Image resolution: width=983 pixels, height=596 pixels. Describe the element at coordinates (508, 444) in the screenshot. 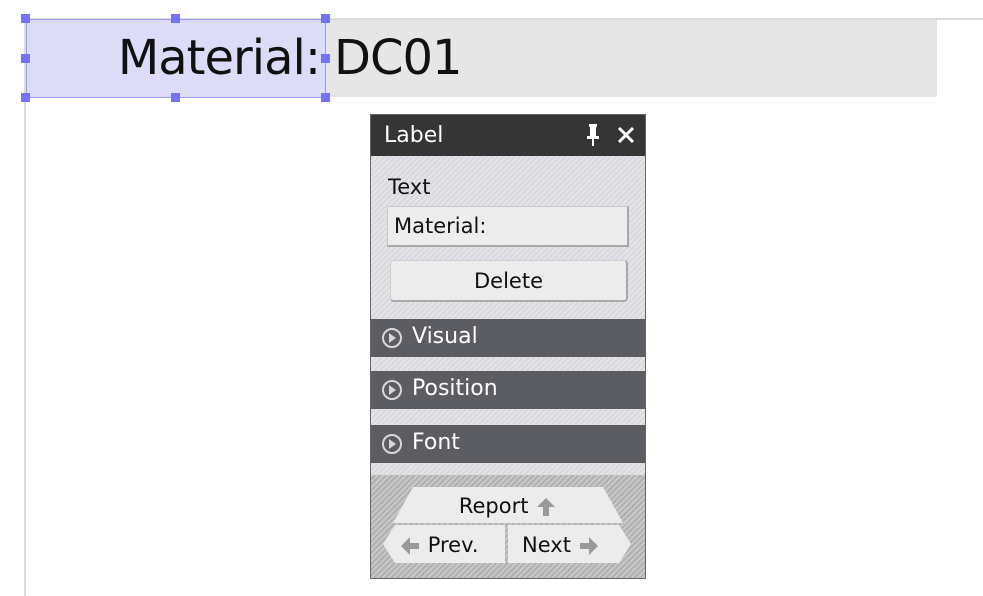

I see `section-font: Font` at that location.